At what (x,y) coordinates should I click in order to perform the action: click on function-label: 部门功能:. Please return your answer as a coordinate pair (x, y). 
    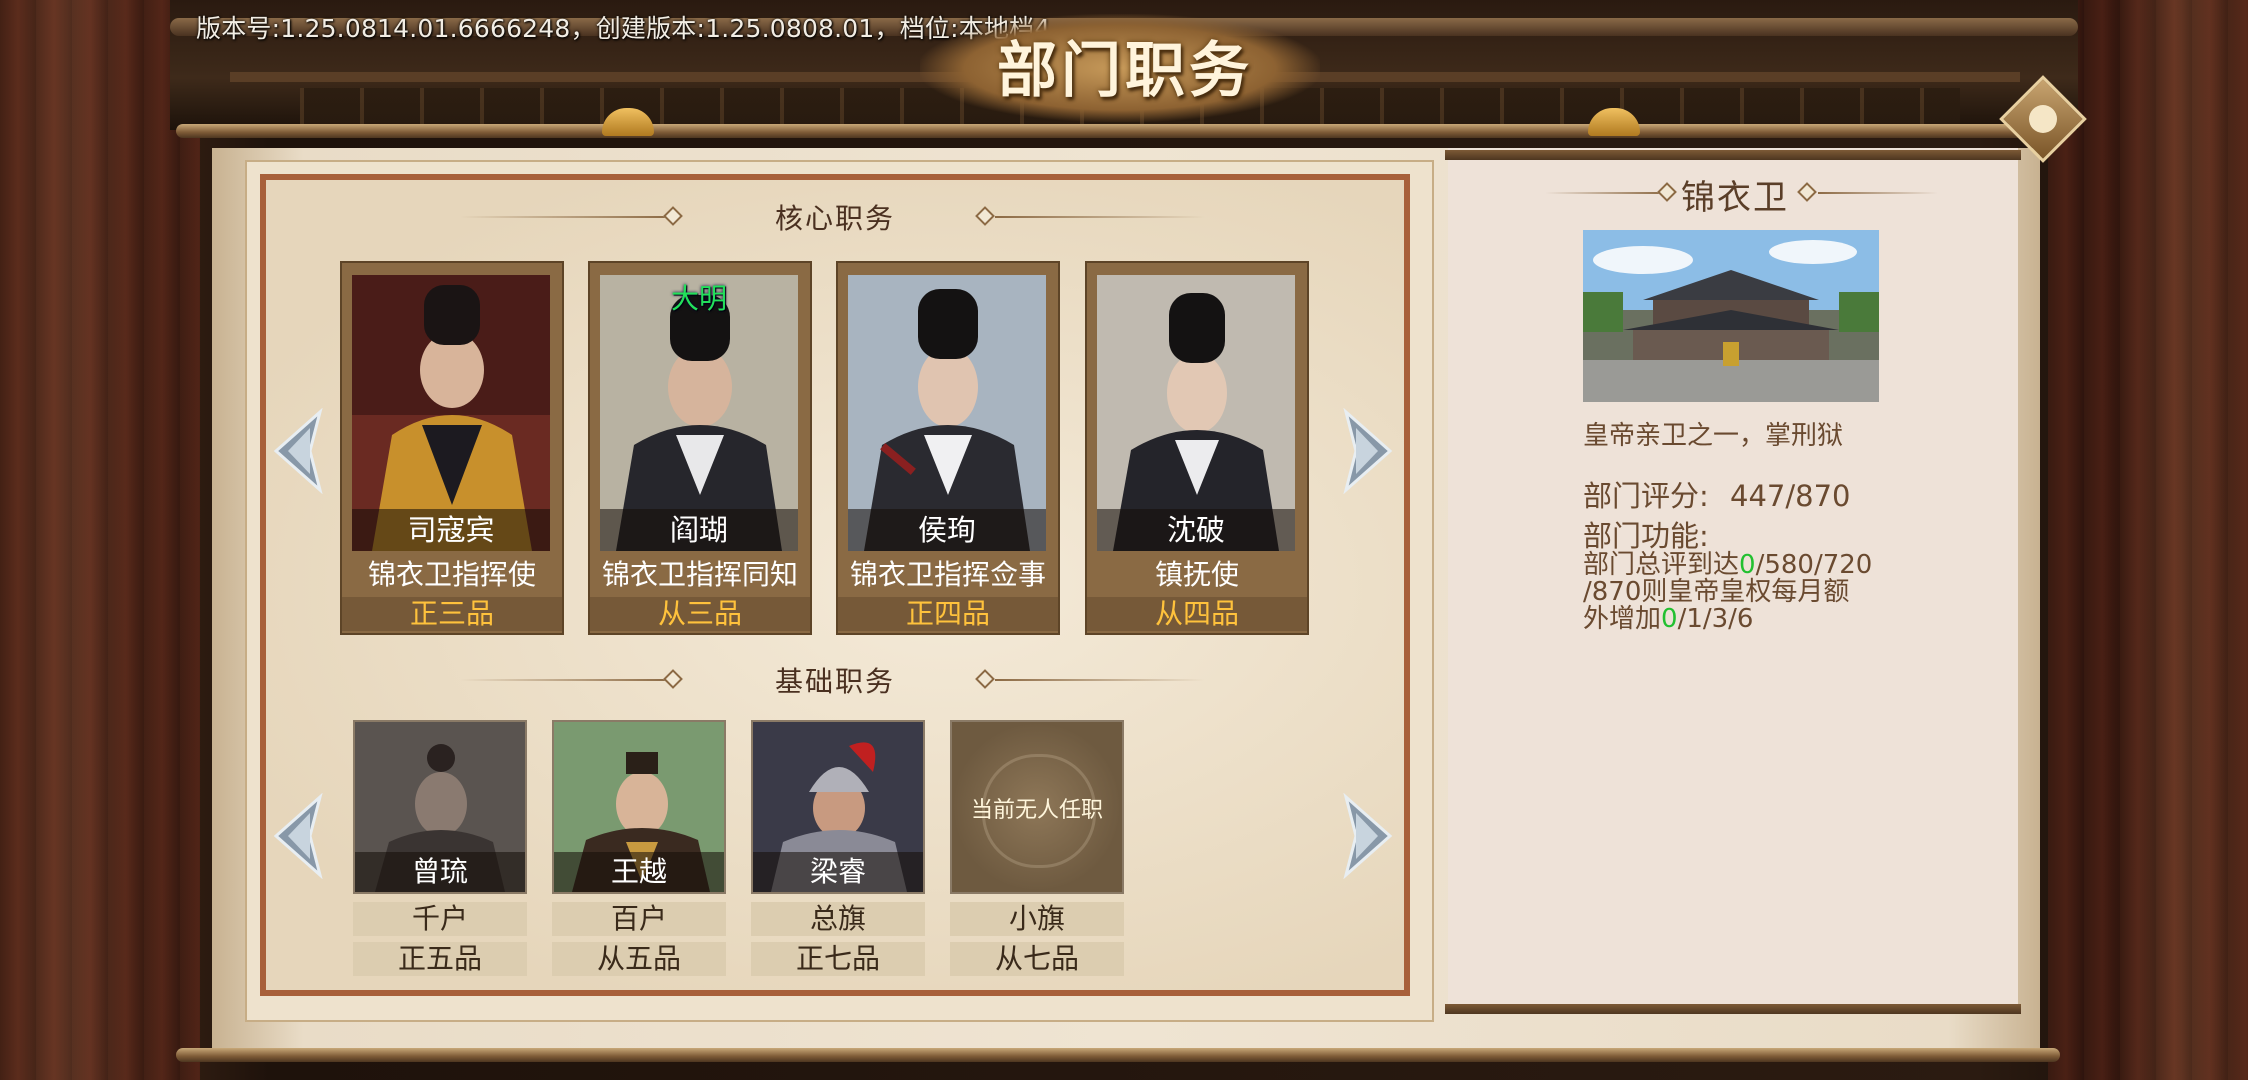
    Looking at the image, I should click on (1646, 536).